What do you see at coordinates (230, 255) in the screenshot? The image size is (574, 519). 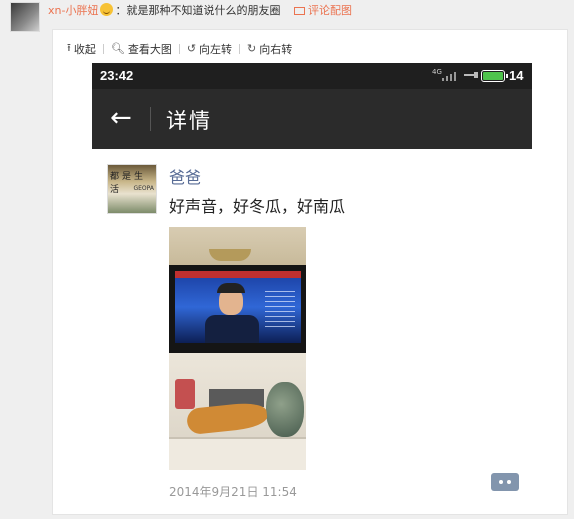 I see `photo-bowl` at bounding box center [230, 255].